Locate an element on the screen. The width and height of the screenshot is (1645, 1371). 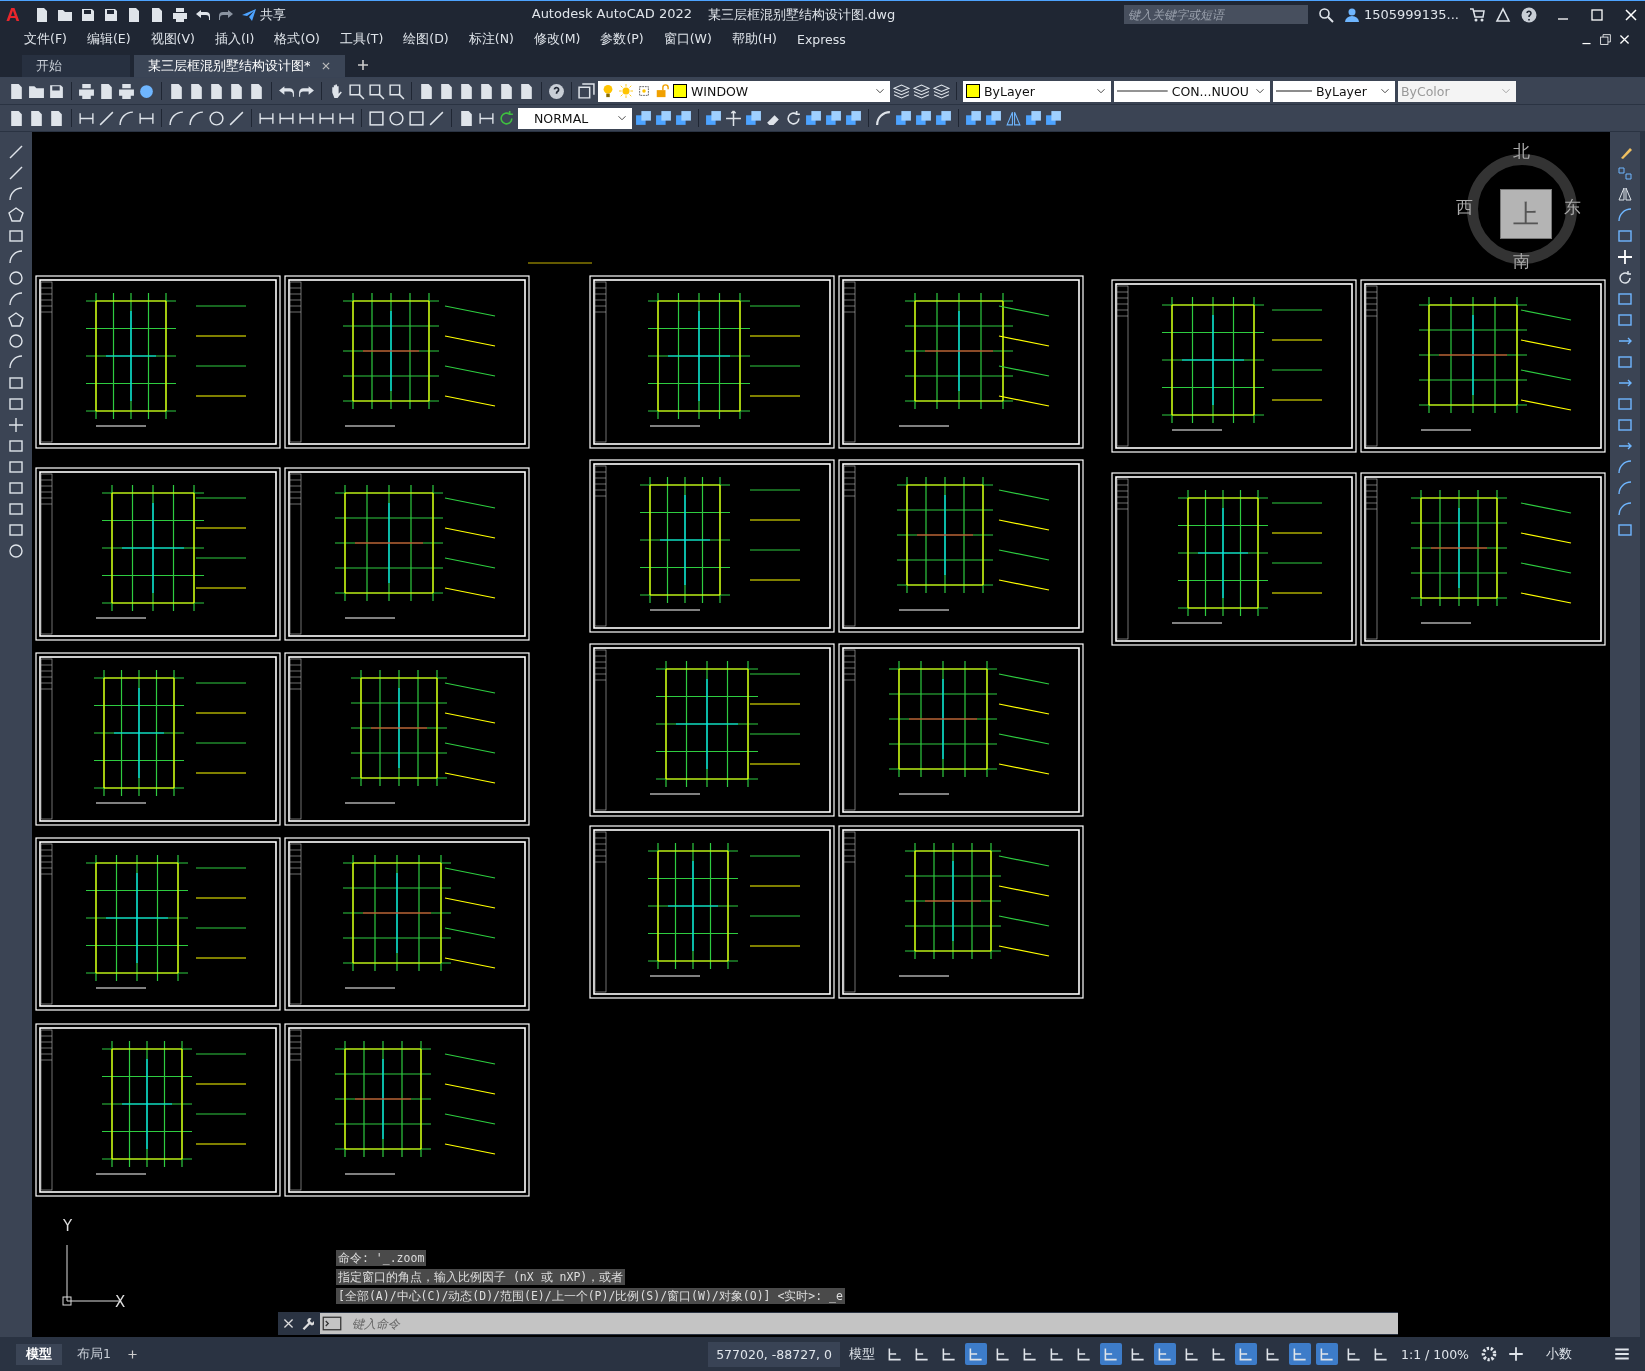
annotation-scale-button: 1:1 / 100% is located at coordinates (1435, 1354).